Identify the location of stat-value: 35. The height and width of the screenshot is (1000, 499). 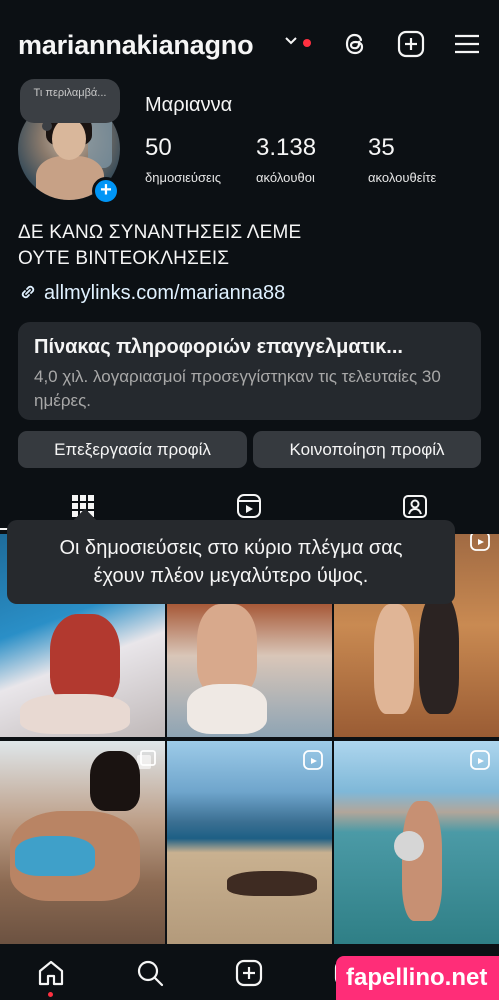
(381, 147).